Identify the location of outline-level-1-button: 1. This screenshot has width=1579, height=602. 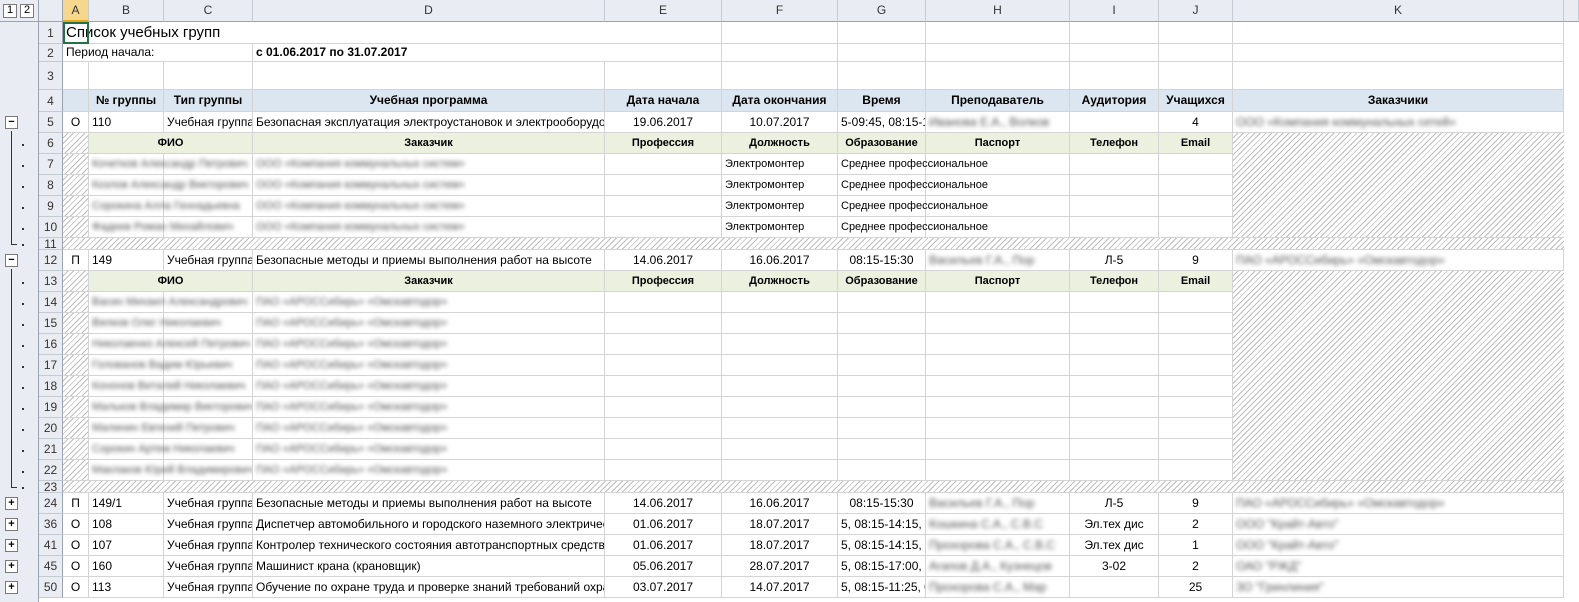
(10, 11).